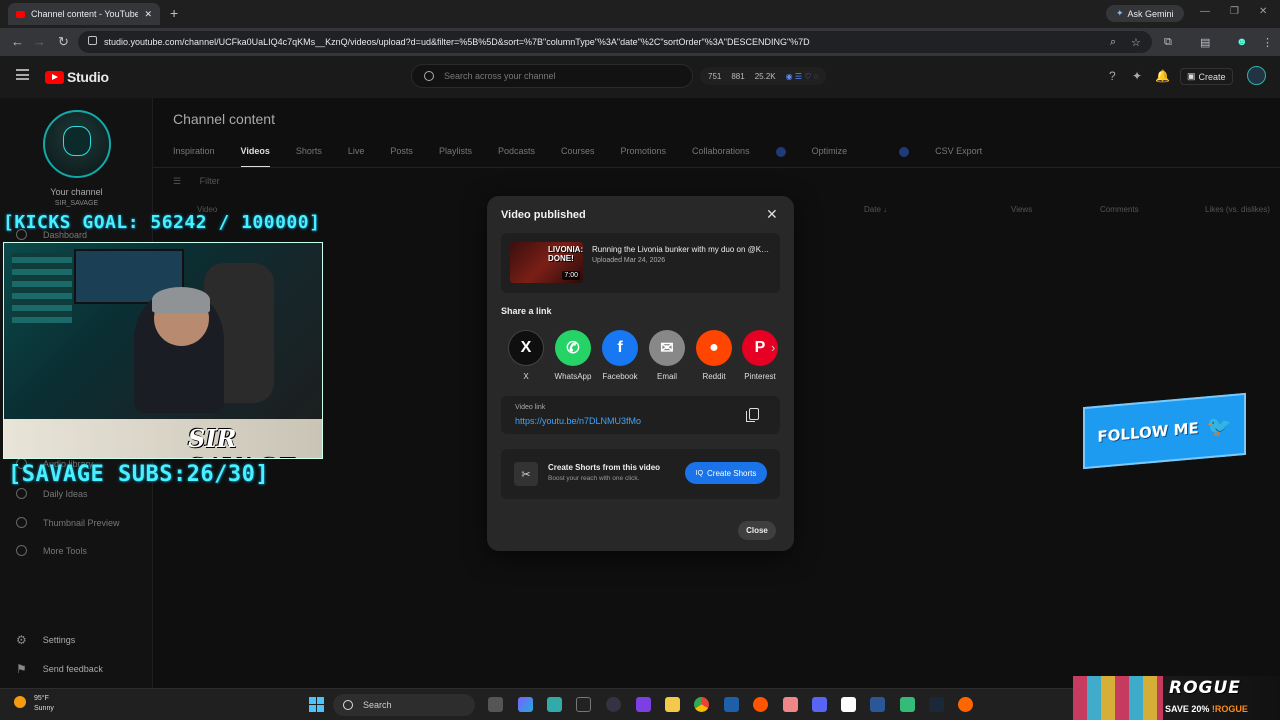  I want to click on discord-icon, so click(819, 704).